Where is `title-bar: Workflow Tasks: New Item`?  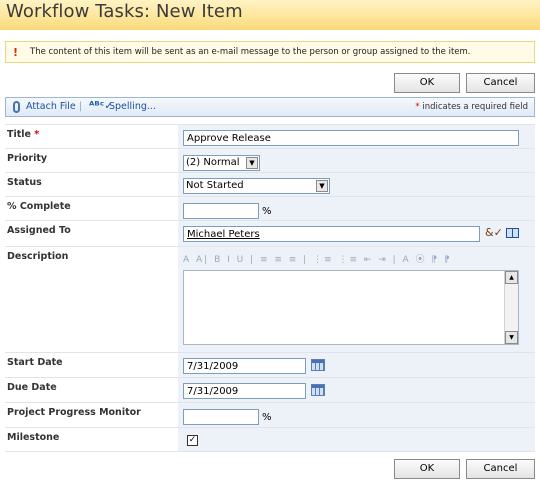 title-bar: Workflow Tasks: New Item is located at coordinates (270, 15).